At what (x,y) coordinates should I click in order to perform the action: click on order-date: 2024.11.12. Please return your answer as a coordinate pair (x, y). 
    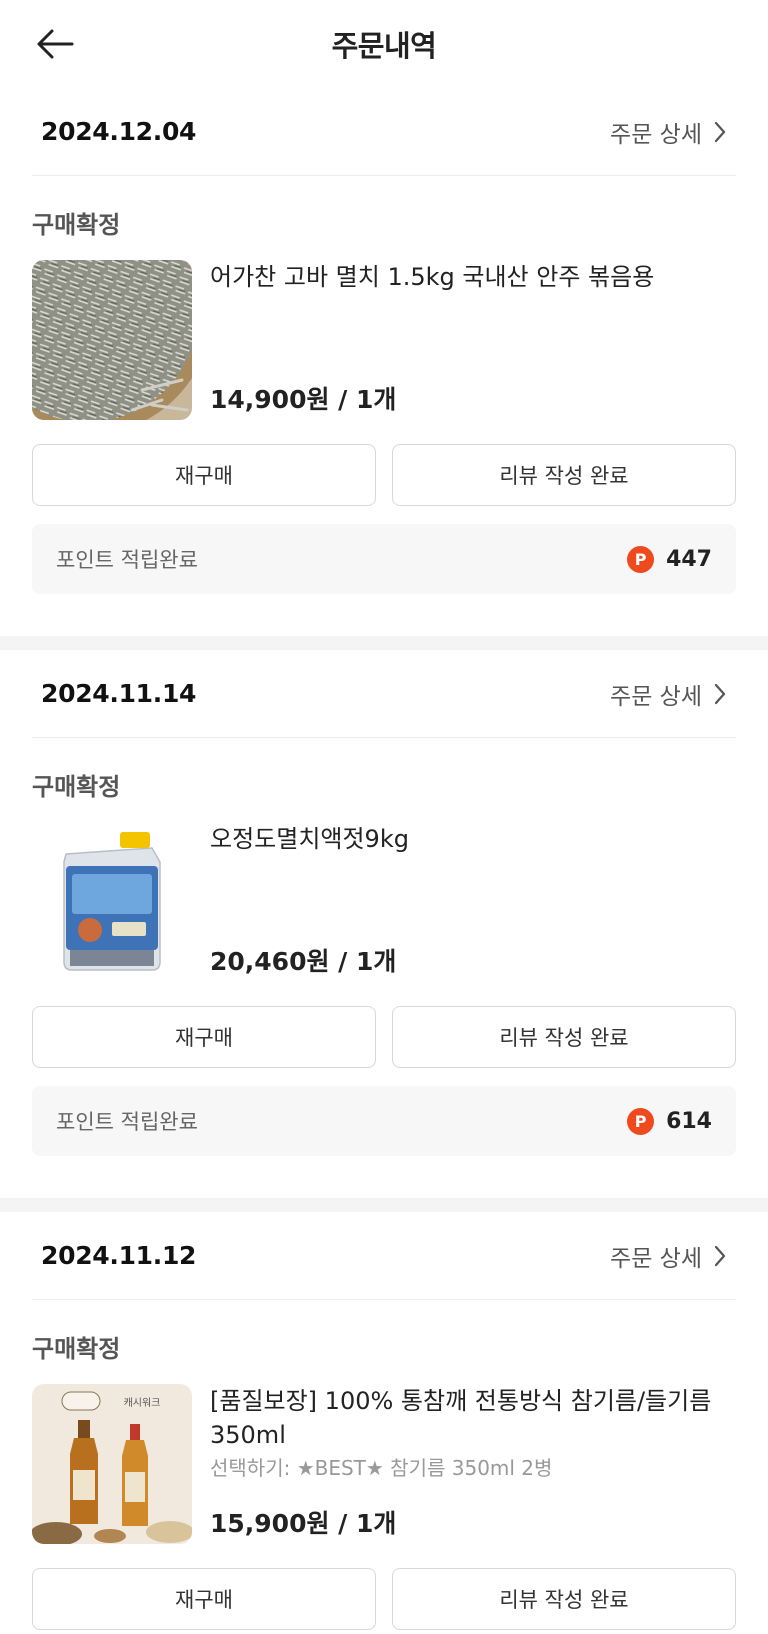
    Looking at the image, I should click on (119, 1255).